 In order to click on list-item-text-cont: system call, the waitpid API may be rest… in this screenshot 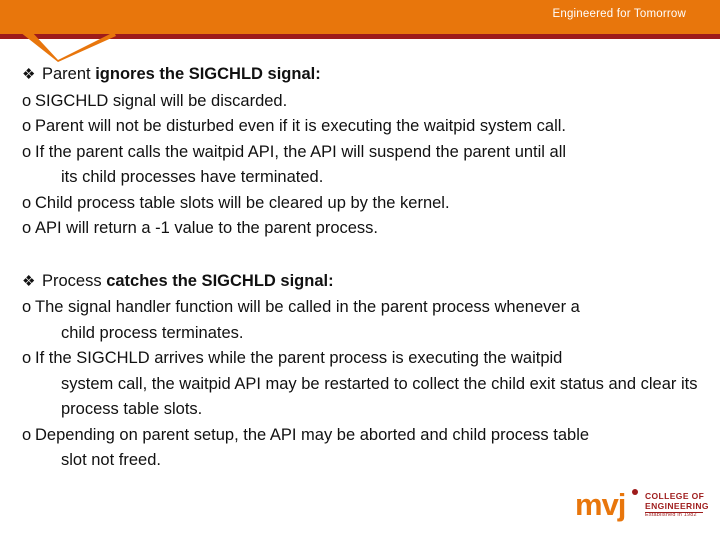, I will do `click(379, 396)`.